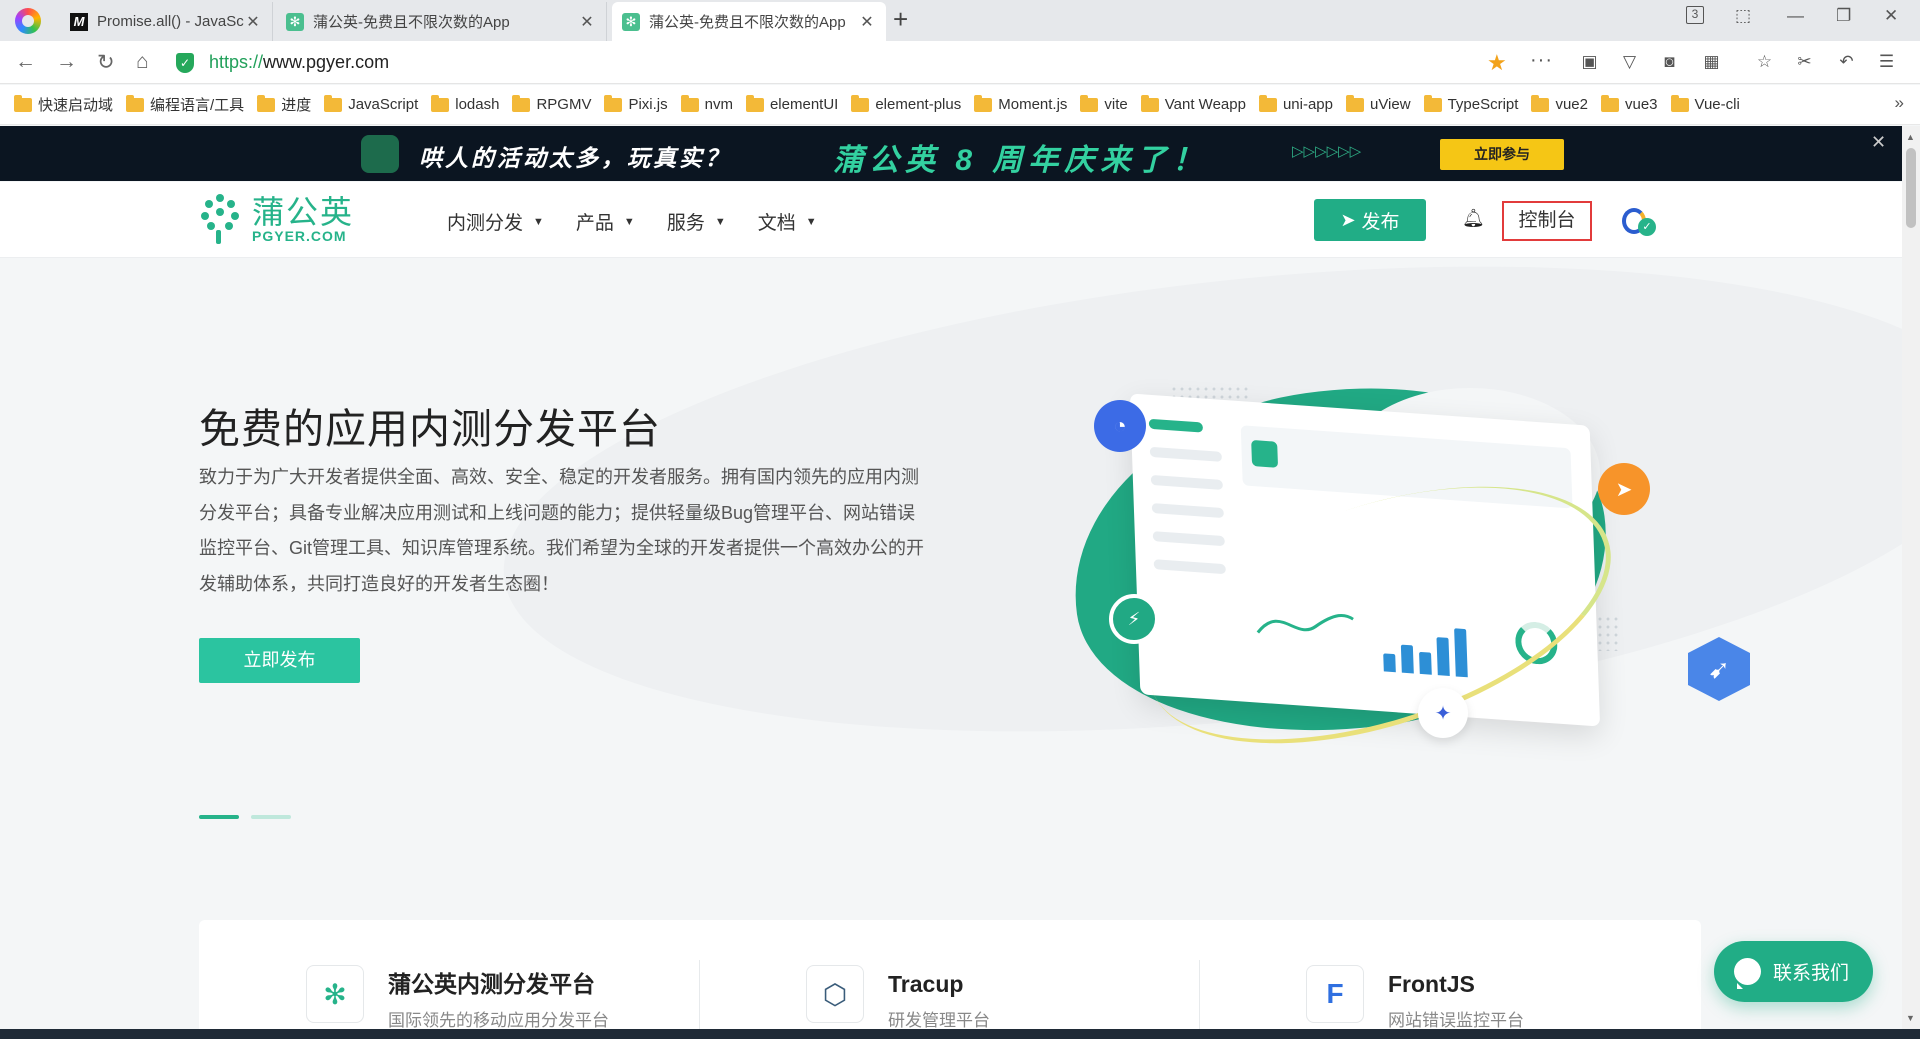  Describe the element at coordinates (1647, 227) in the screenshot. I see `verified-badge-icon: ✓` at that location.